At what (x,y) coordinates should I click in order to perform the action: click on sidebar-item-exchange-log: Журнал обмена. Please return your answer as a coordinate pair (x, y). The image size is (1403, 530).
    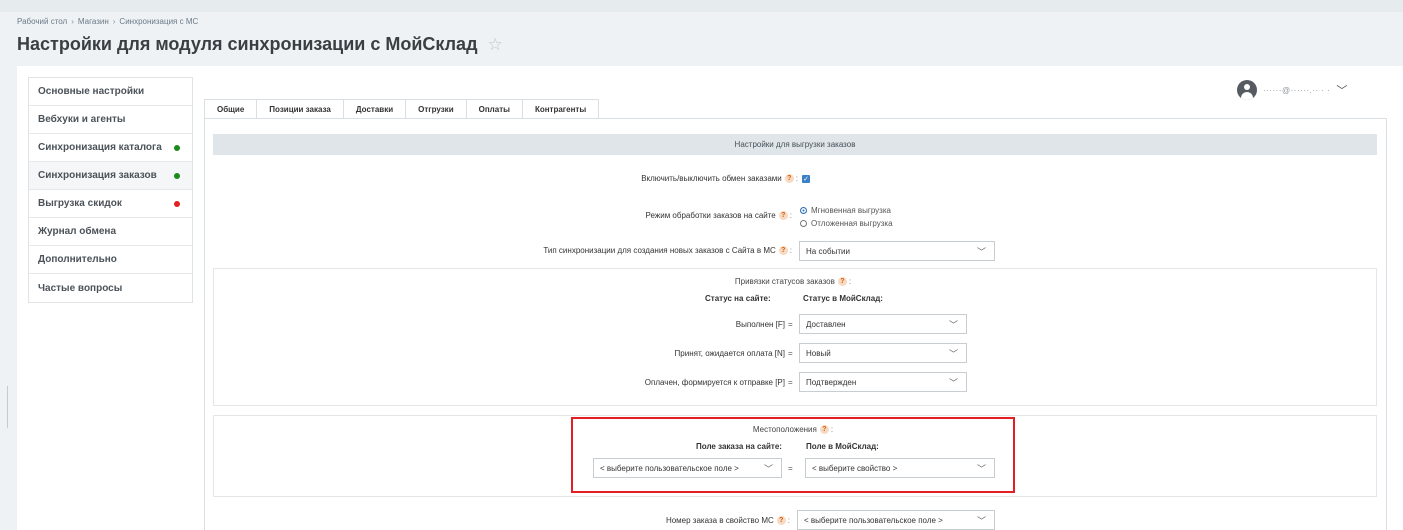
    Looking at the image, I should click on (110, 232).